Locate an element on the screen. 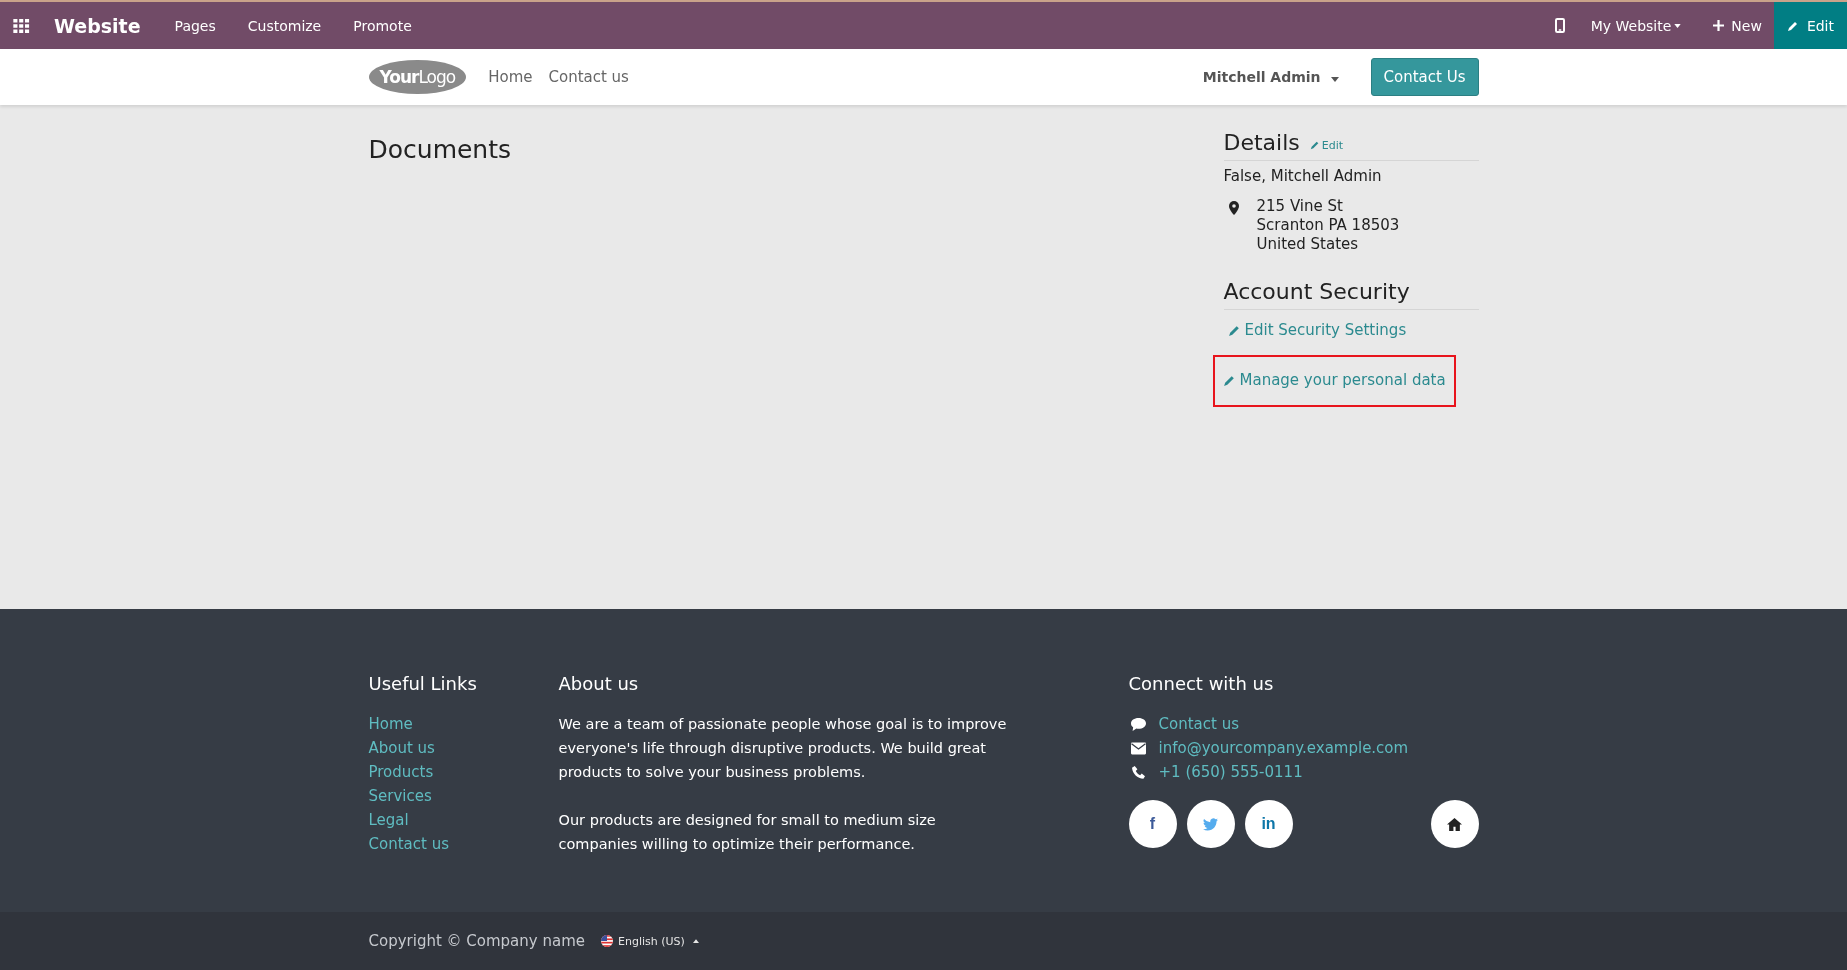  bird-icon is located at coordinates (1210, 824).